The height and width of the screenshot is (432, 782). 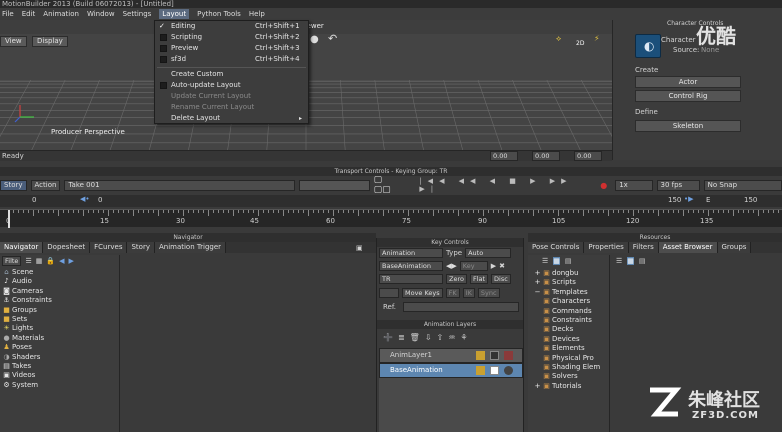 I want to click on story-toggle: Story, so click(x=13, y=185).